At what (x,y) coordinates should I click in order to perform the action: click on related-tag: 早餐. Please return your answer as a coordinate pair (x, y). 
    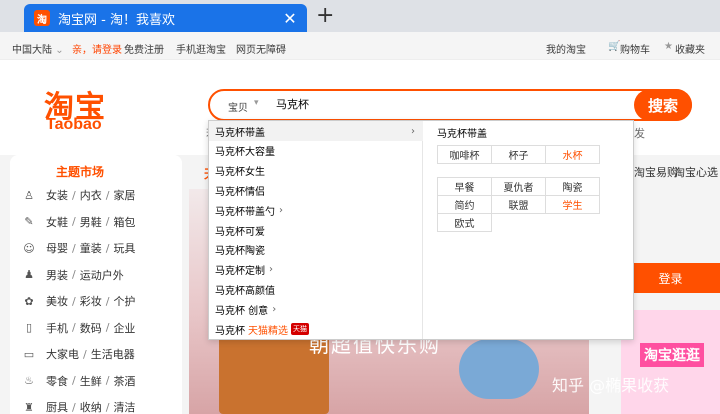
    Looking at the image, I should click on (465, 187).